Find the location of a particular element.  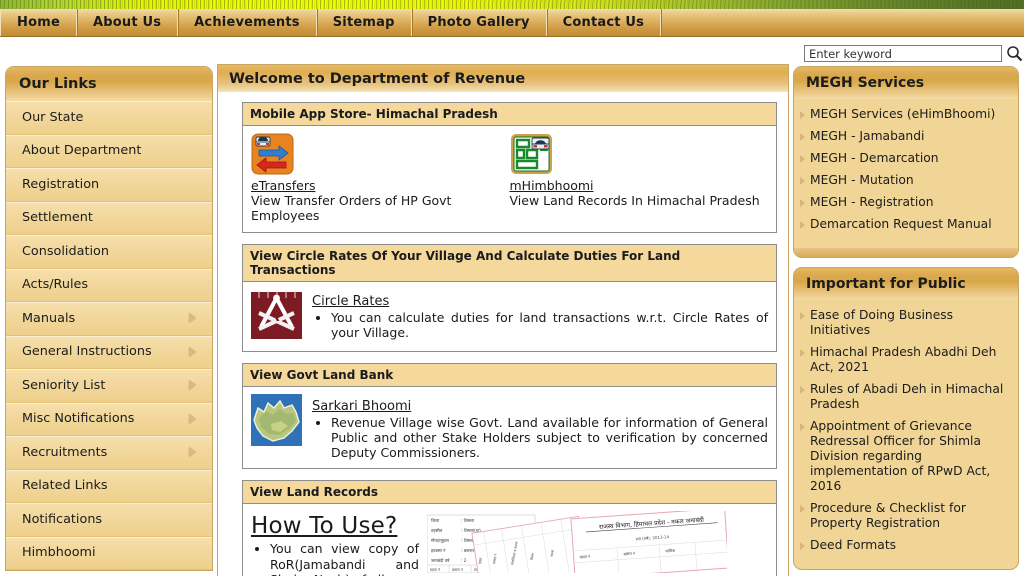

right-link-label: Himachal Pradesh Abadhi Deh Act, 2021 is located at coordinates (903, 359).